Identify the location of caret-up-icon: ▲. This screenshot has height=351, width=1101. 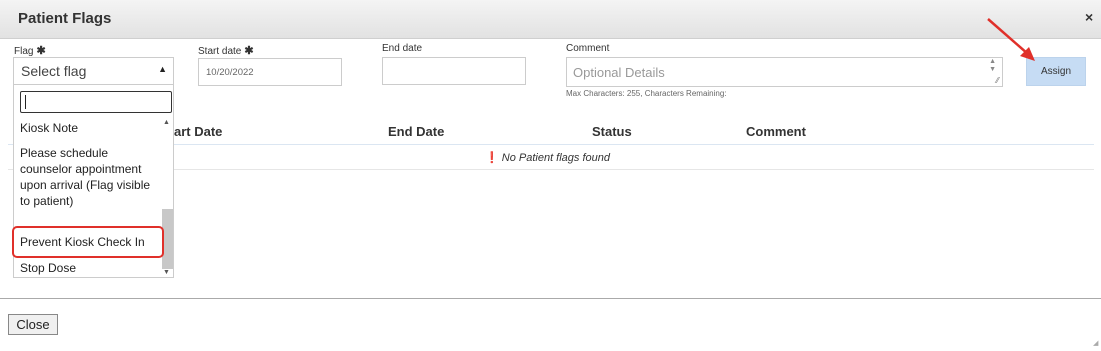
(162, 69).